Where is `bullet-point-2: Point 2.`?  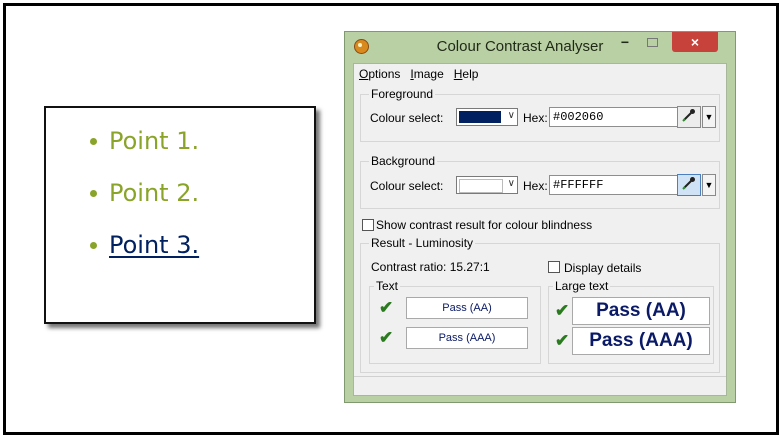
bullet-point-2: Point 2. is located at coordinates (144, 204).